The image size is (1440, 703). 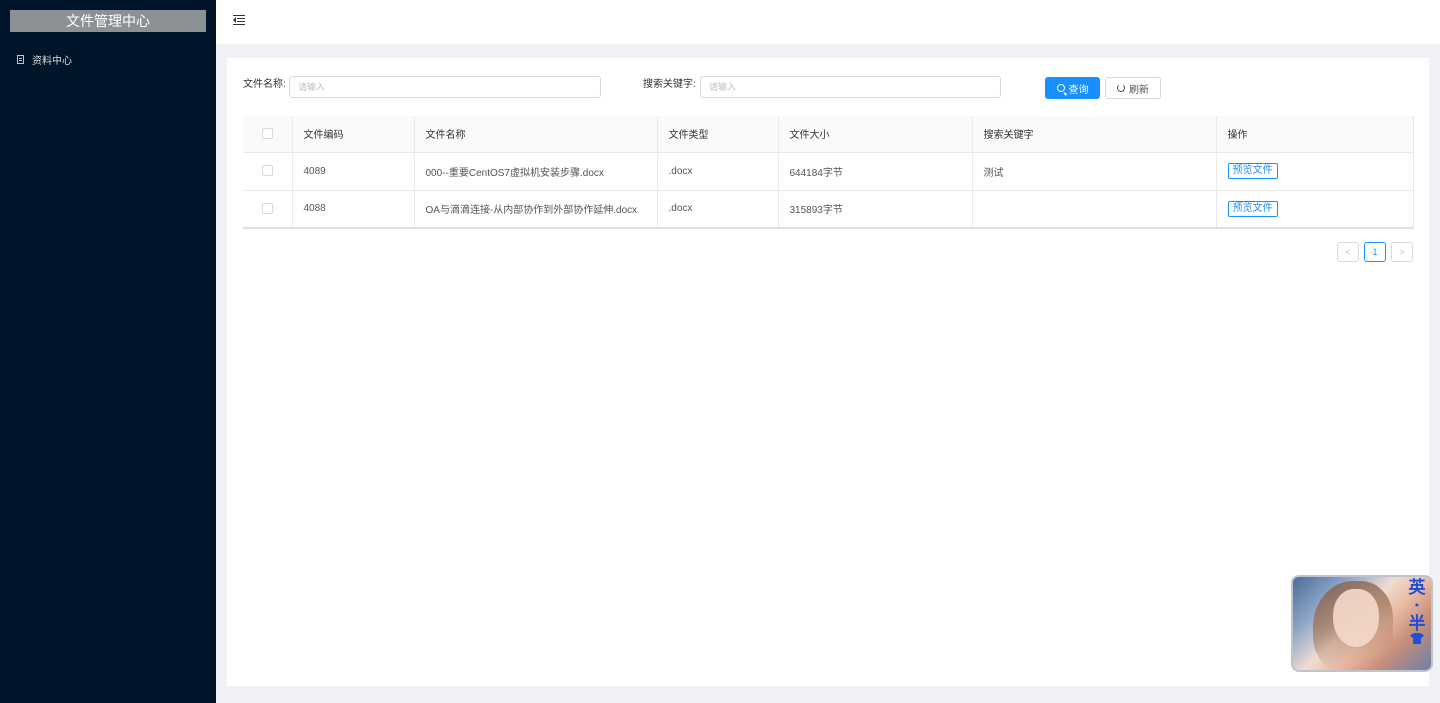 I want to click on menu-fold-icon, so click(x=239, y=19).